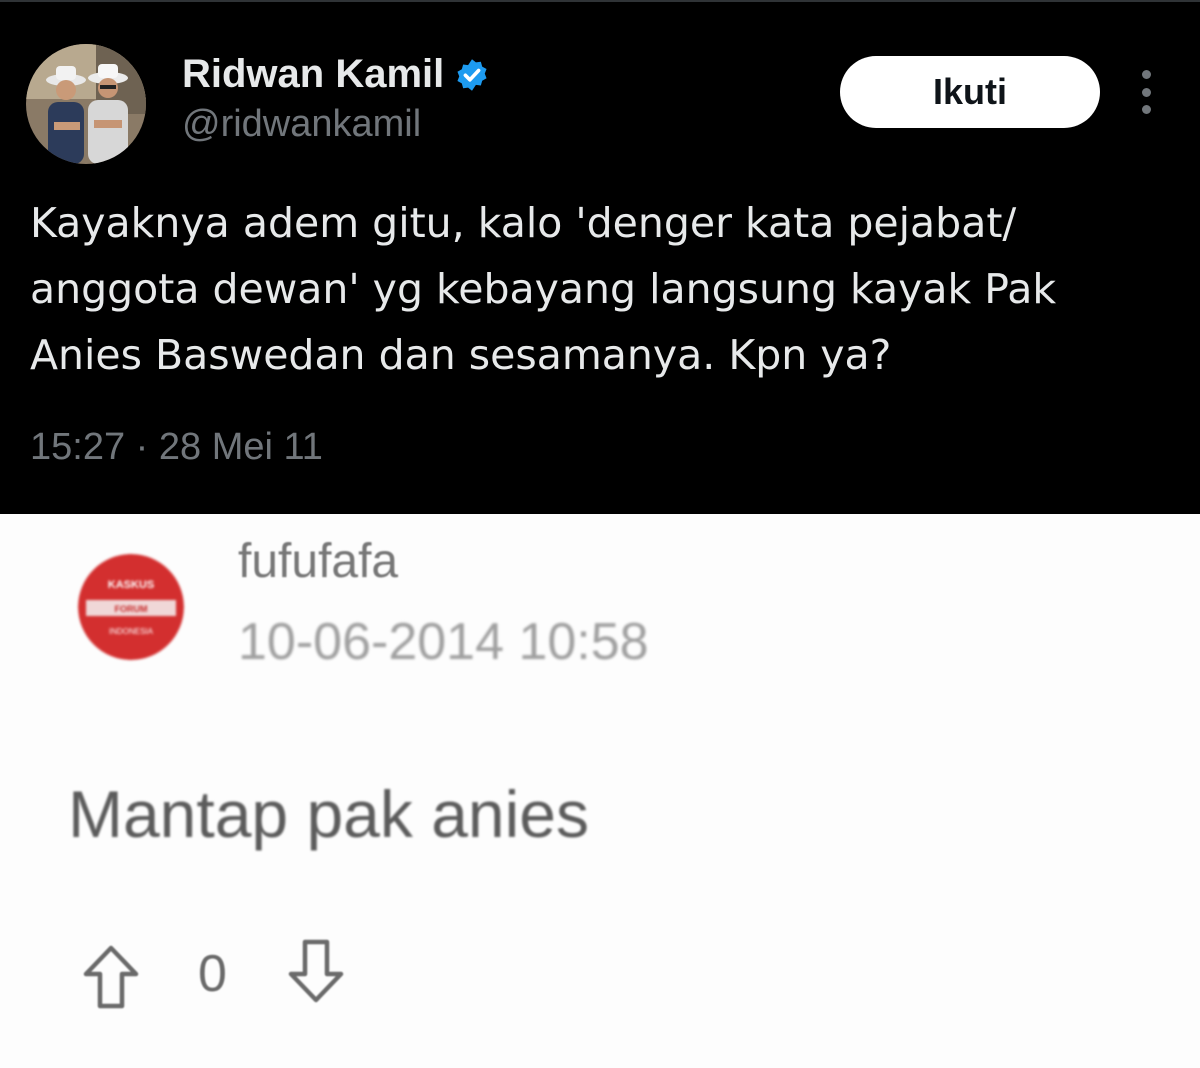  I want to click on tweet-text-line: Anies Baswedan dan sesamanya. Kpn ya?, so click(461, 355).